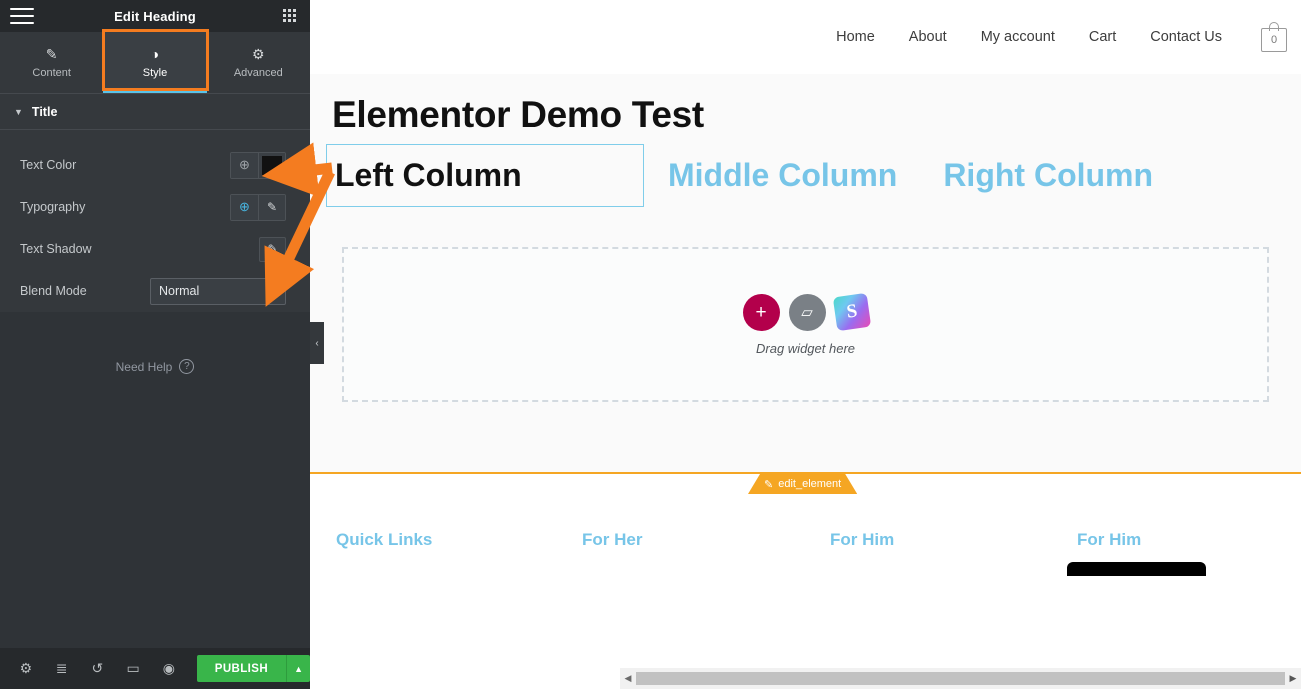  Describe the element at coordinates (62, 668) in the screenshot. I see `navigator-layers-icon: ≣` at that location.